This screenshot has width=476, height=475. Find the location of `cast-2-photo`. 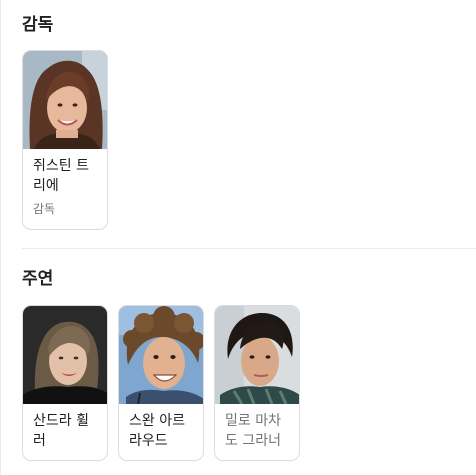

cast-2-photo is located at coordinates (161, 355).